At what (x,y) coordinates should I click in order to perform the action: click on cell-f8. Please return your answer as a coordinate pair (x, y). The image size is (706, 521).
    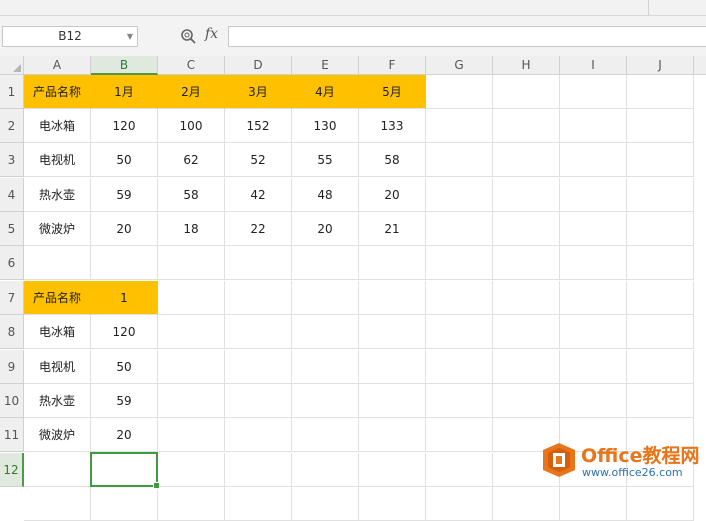
    Looking at the image, I should click on (392, 332).